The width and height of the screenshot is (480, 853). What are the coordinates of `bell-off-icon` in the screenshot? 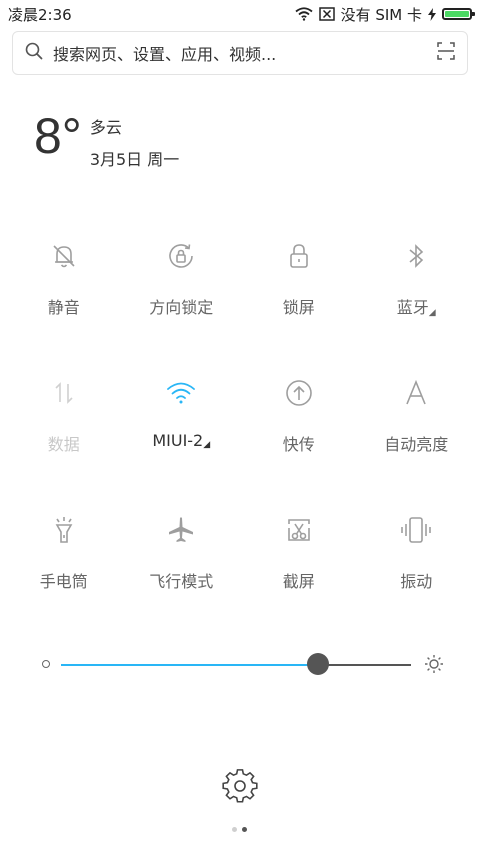 It's located at (64, 256).